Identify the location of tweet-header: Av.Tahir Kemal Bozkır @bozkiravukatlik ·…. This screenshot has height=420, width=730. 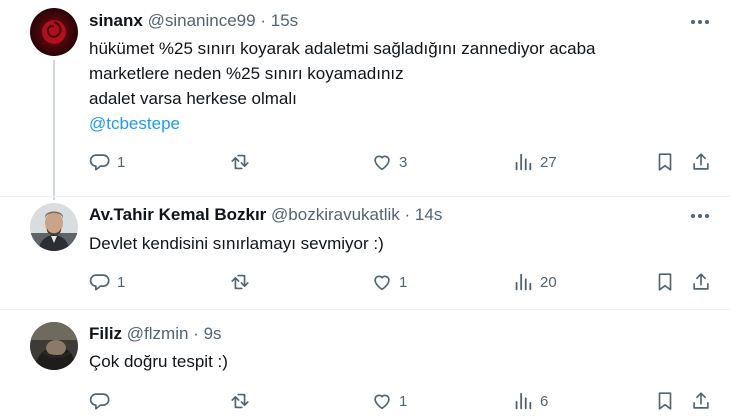
(265, 215).